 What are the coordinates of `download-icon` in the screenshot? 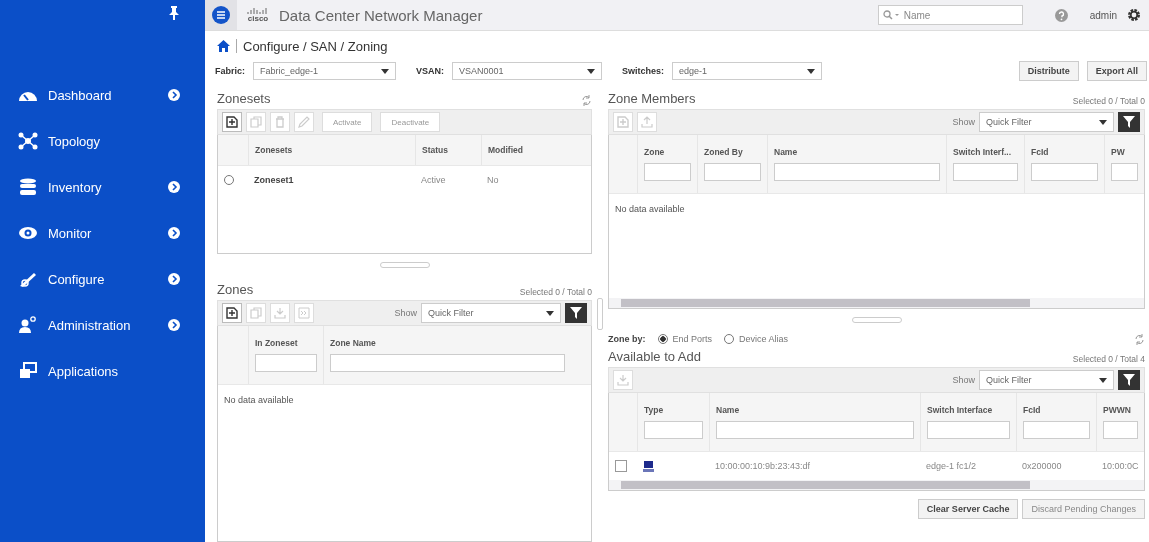 It's located at (280, 313).